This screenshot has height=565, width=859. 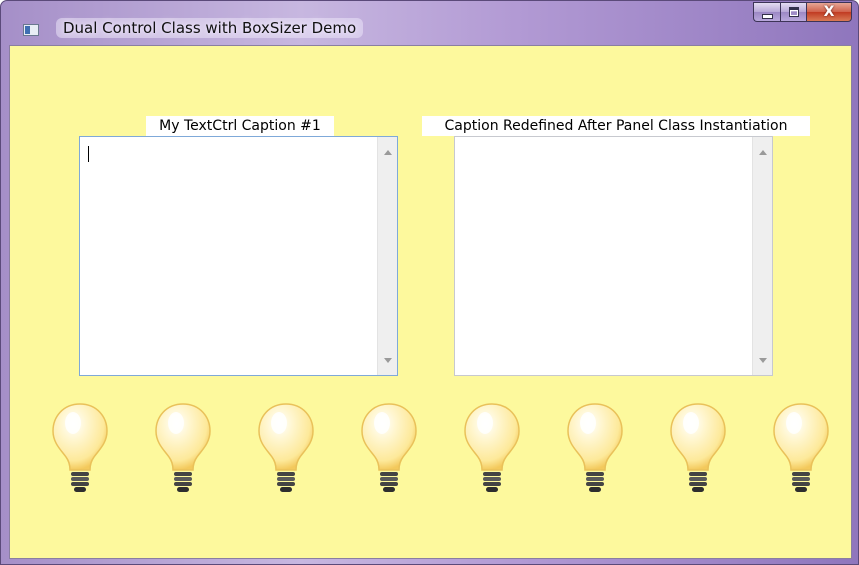 I want to click on close-icon: X, so click(x=829, y=12).